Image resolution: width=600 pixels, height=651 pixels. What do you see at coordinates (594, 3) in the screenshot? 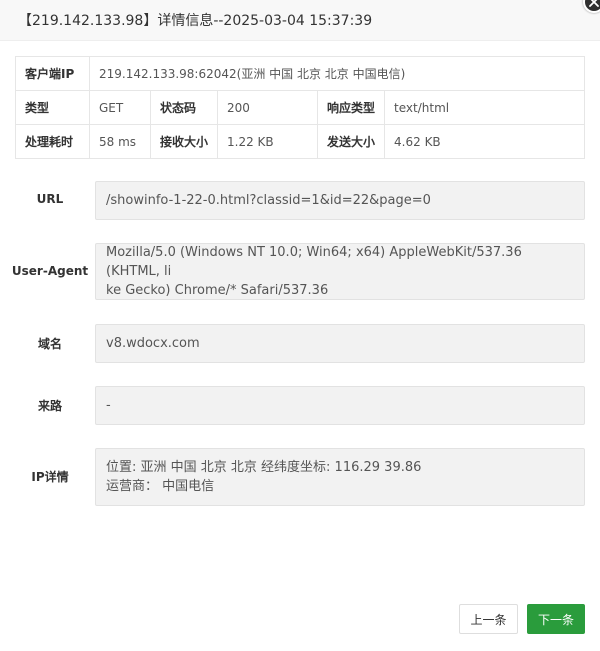
I see `close-icon` at bounding box center [594, 3].